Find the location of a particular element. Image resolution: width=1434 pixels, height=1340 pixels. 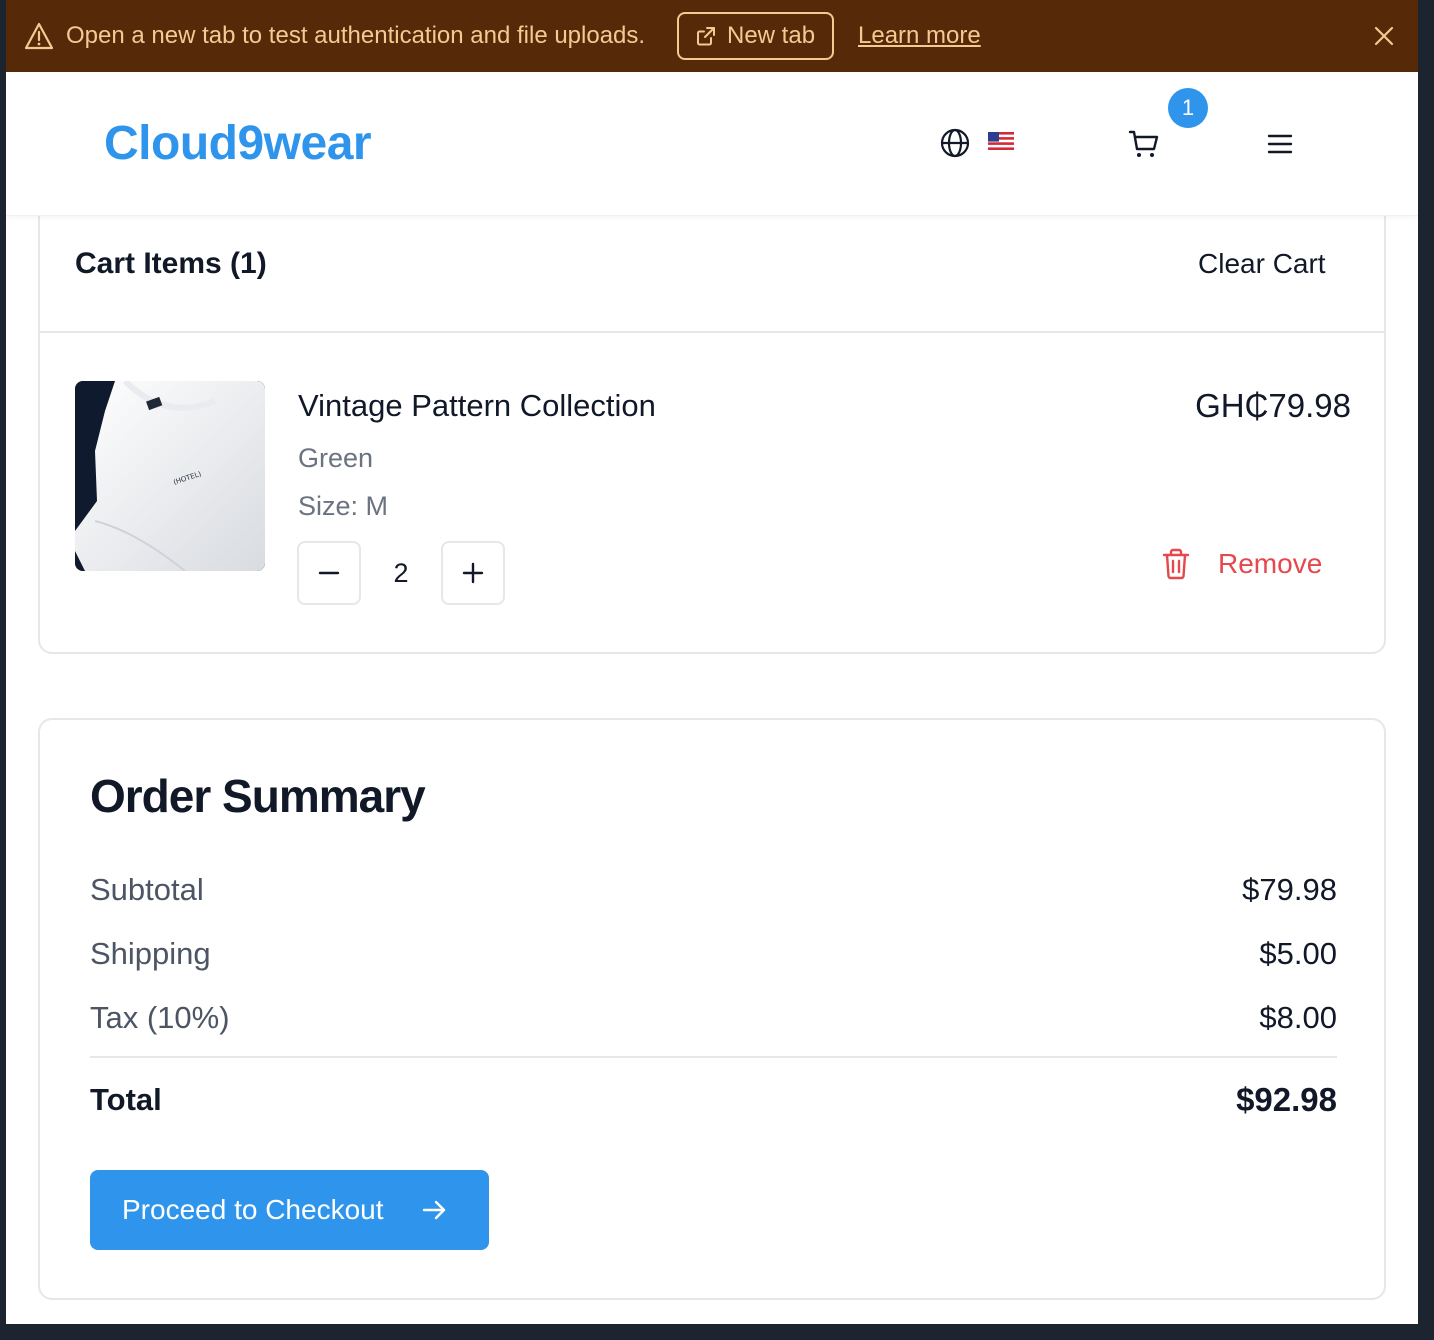

minus-icon is located at coordinates (329, 573).